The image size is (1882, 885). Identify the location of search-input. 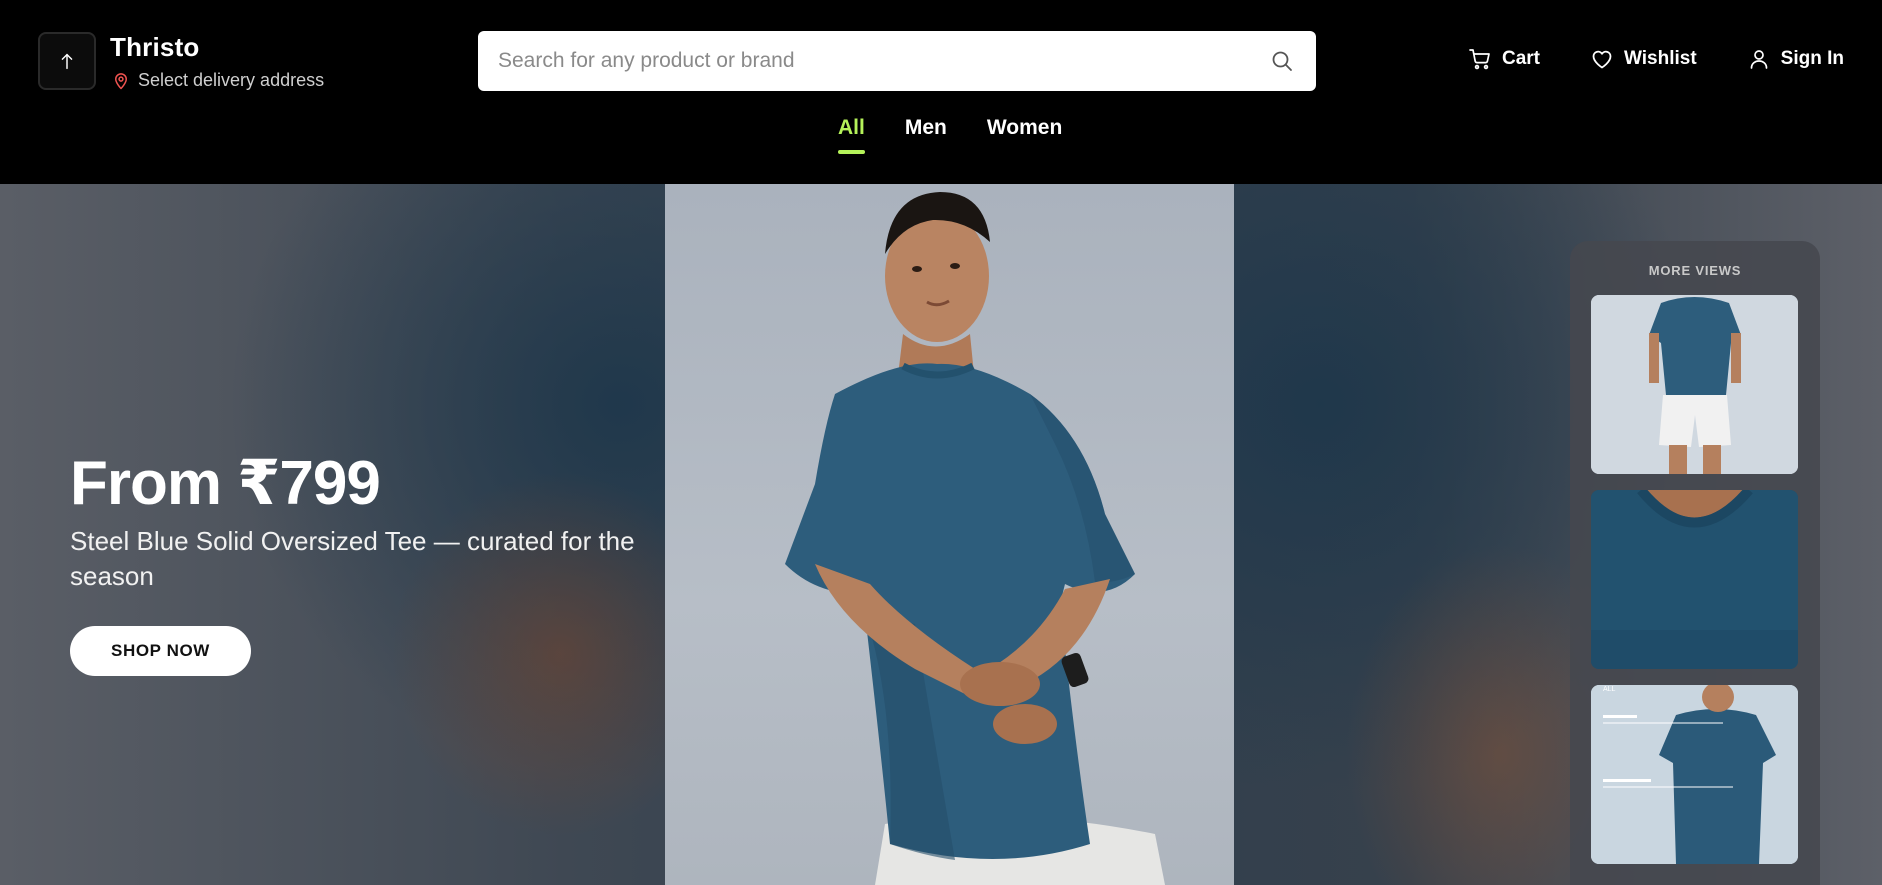
(883, 61).